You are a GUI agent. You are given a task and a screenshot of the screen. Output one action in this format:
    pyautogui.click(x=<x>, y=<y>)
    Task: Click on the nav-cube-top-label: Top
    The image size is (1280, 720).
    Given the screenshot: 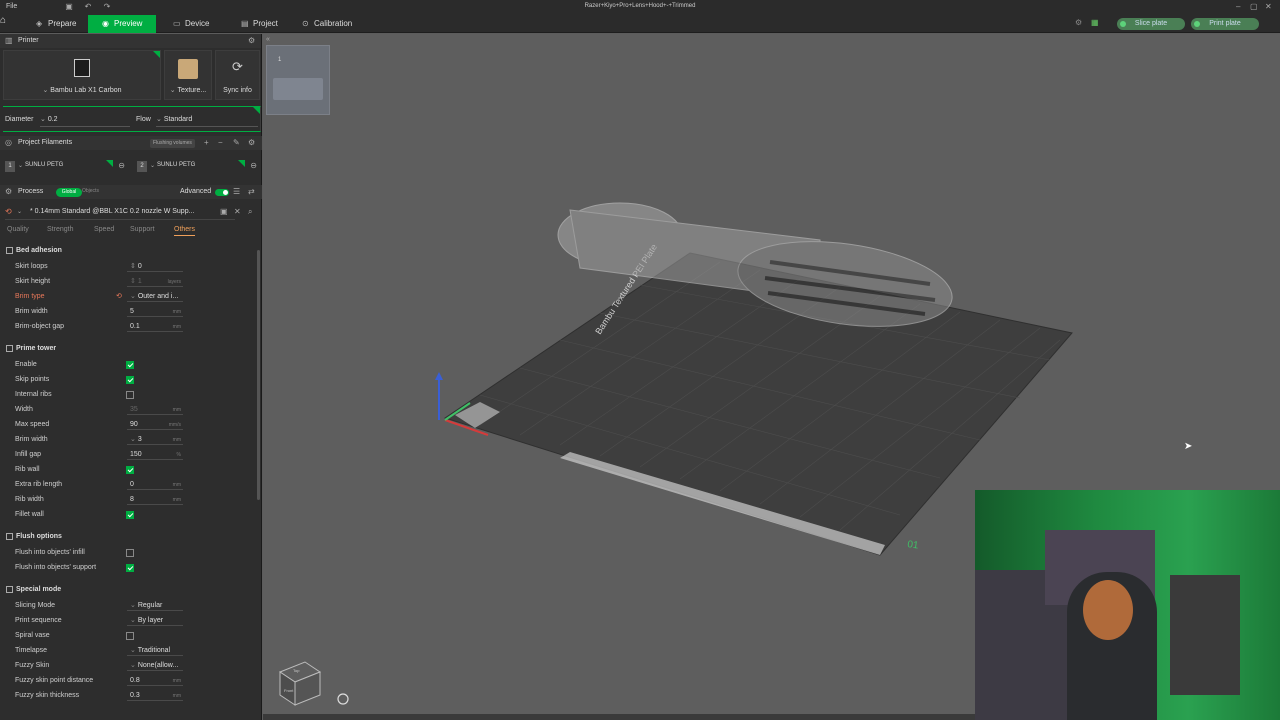 What is the action you would take?
    pyautogui.click(x=296, y=670)
    